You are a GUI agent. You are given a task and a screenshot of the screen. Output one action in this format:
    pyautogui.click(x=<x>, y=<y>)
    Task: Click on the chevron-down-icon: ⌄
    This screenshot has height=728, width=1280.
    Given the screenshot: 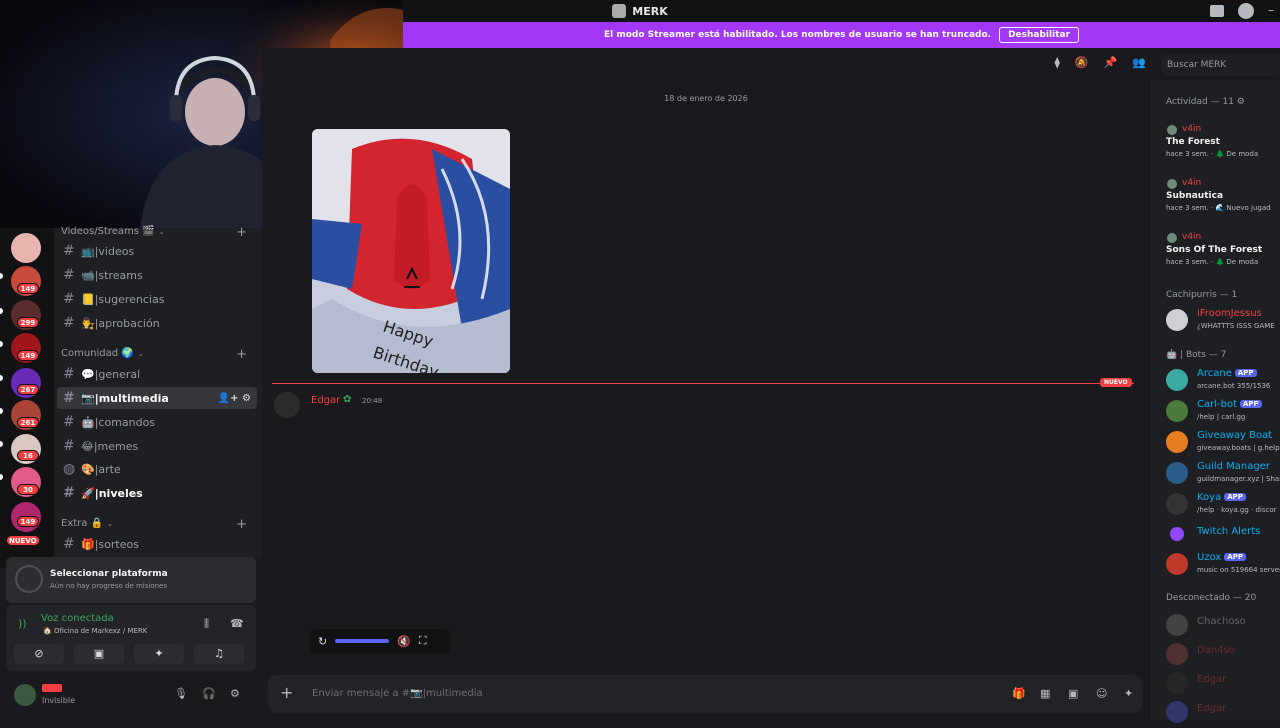 What is the action you would take?
    pyautogui.click(x=161, y=231)
    